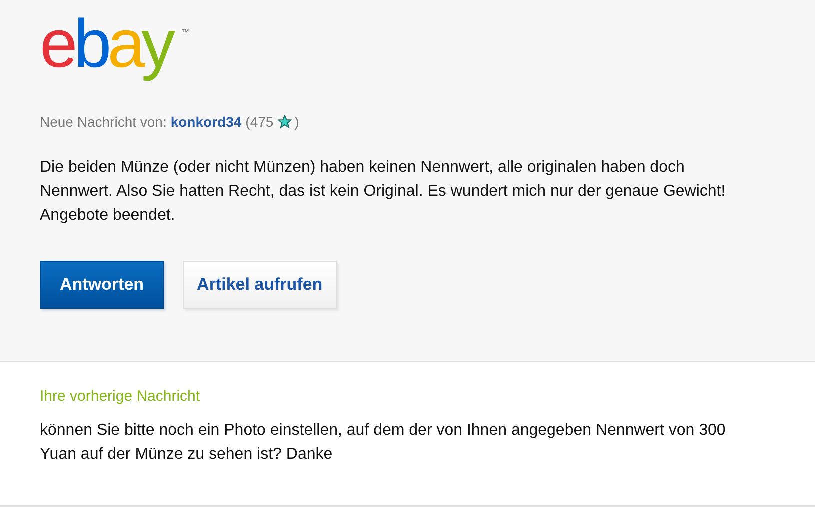 Image resolution: width=815 pixels, height=512 pixels. I want to click on feedback-close: ), so click(297, 122).